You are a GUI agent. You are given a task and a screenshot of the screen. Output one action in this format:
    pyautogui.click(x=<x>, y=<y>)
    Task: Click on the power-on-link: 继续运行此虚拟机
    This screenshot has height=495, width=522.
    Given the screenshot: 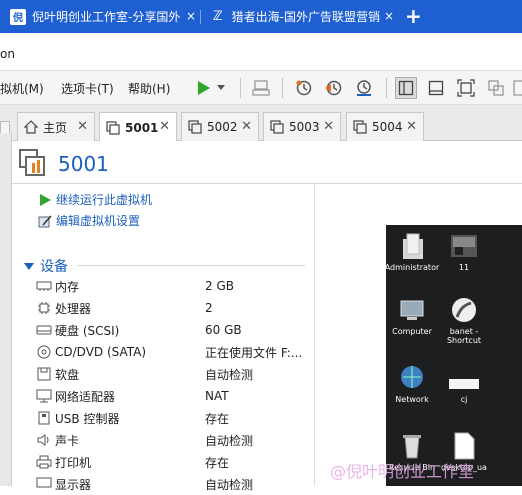 What is the action you would take?
    pyautogui.click(x=95, y=199)
    